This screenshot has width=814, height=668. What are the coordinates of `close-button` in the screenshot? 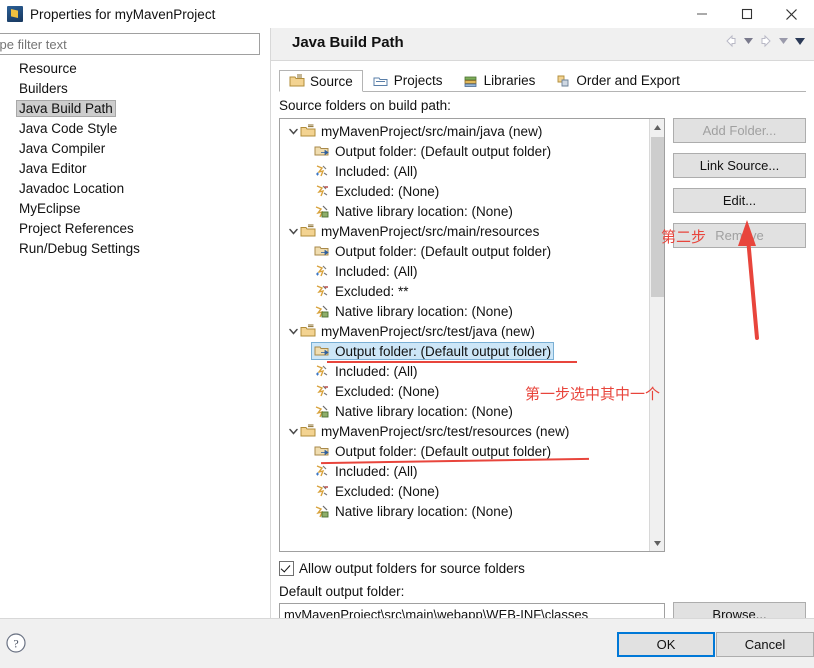 It's located at (791, 14).